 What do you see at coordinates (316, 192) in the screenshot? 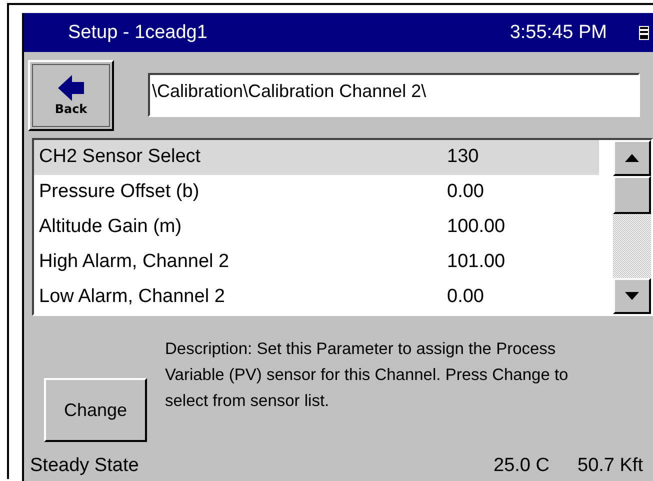
I see `parameter-row: Pressure Offset (b) 0.00` at bounding box center [316, 192].